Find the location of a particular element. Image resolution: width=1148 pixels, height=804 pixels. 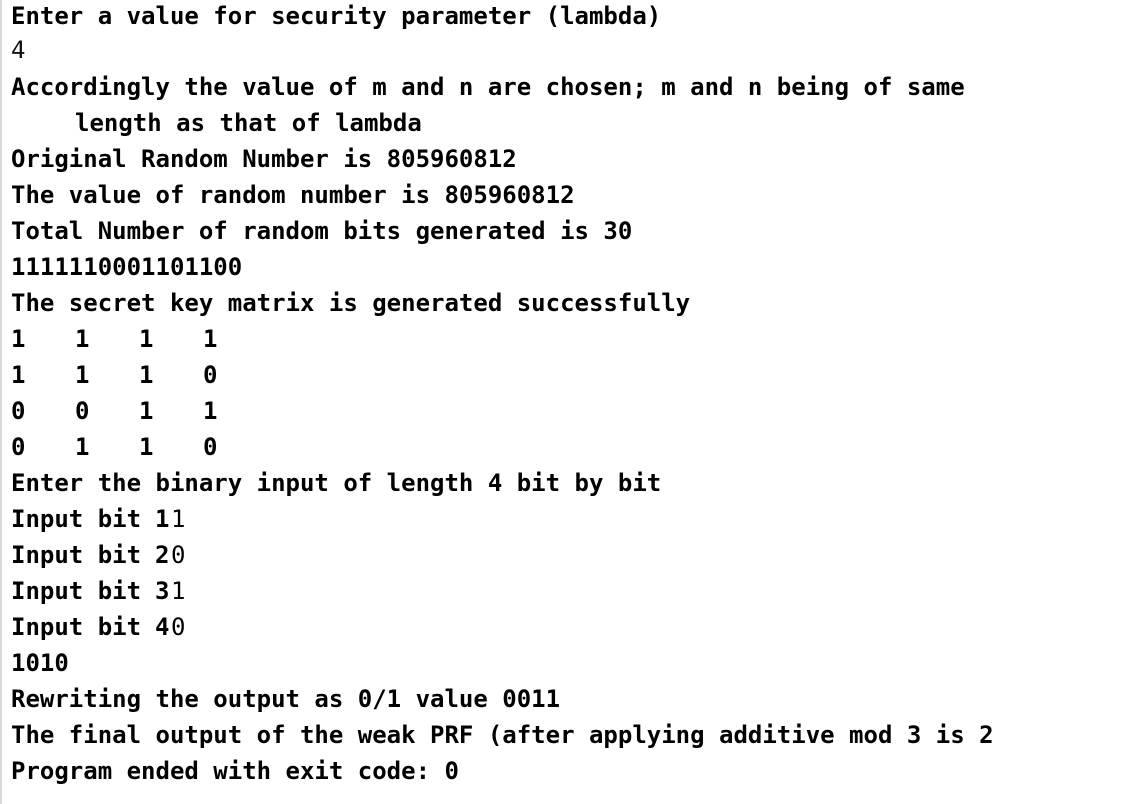

input-string-line: 1010 is located at coordinates (40, 663).